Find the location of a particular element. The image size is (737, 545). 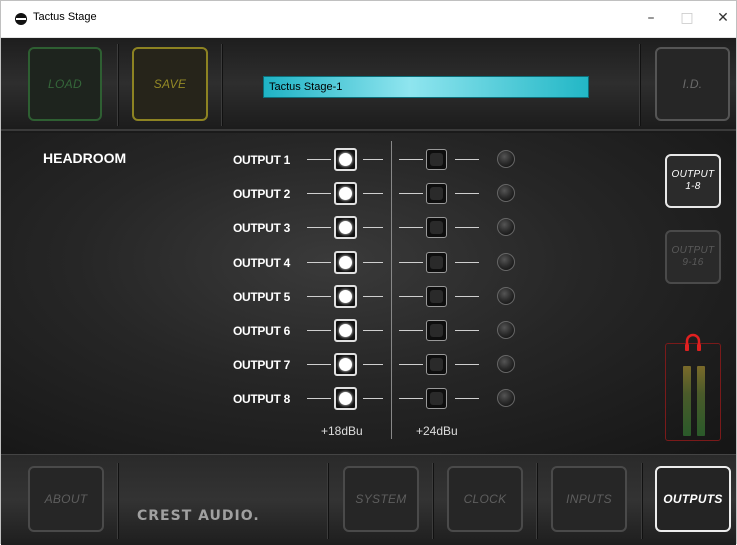

output-row: OUTPUT 5 is located at coordinates (368, 297).